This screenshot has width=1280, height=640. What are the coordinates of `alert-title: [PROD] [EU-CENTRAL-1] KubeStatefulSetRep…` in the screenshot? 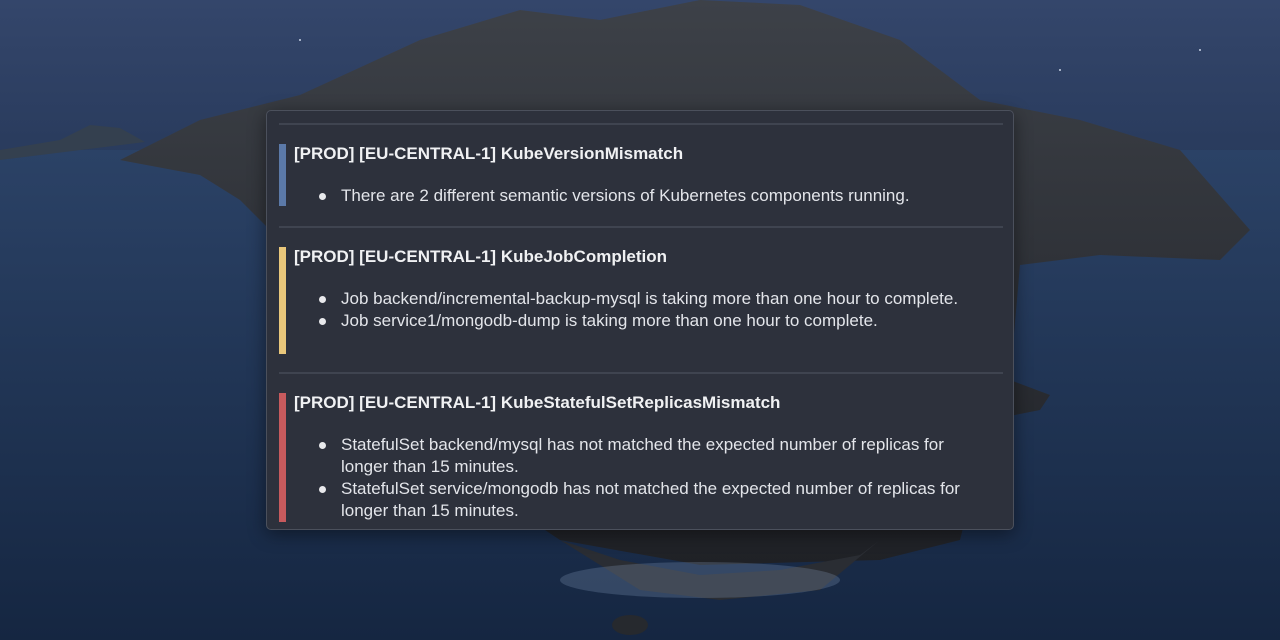 It's located at (537, 402).